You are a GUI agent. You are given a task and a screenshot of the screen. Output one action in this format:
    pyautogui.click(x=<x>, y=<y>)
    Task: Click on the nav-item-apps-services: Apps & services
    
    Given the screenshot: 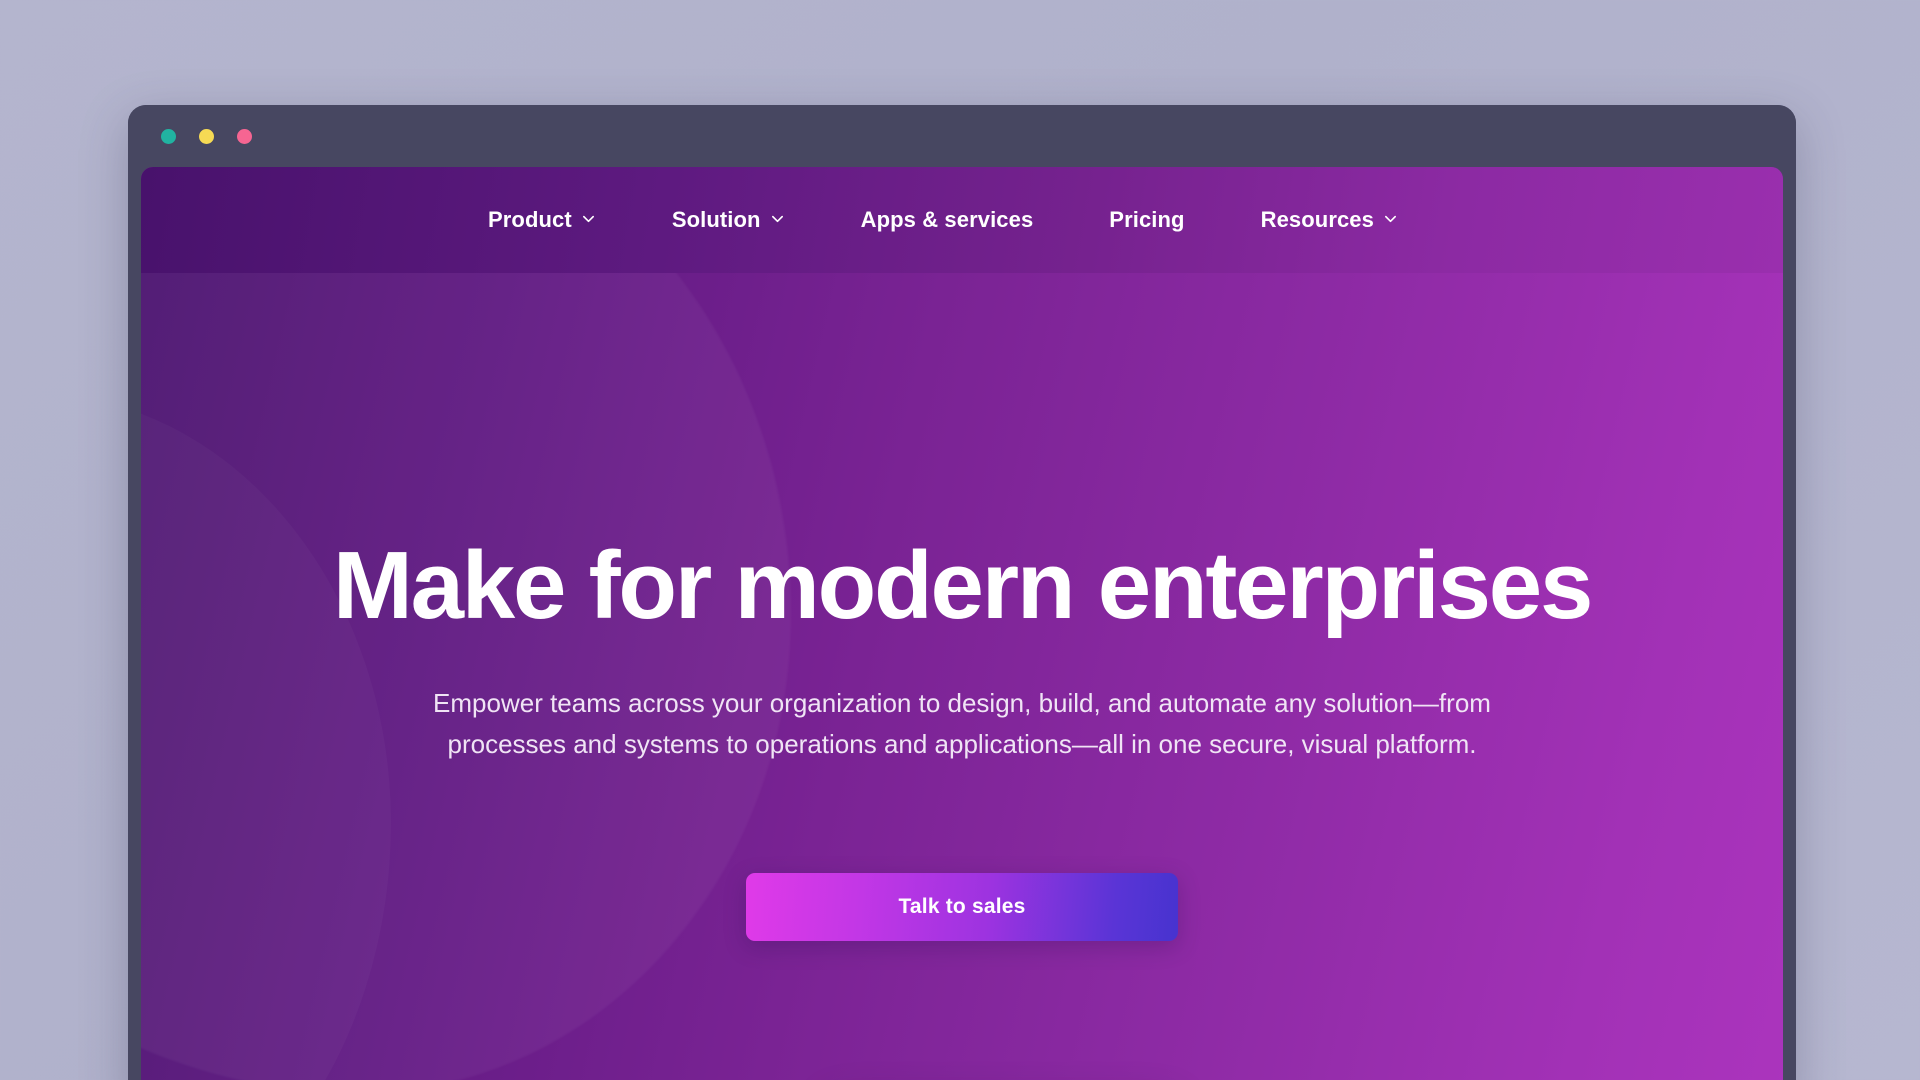 What is the action you would take?
    pyautogui.click(x=947, y=220)
    